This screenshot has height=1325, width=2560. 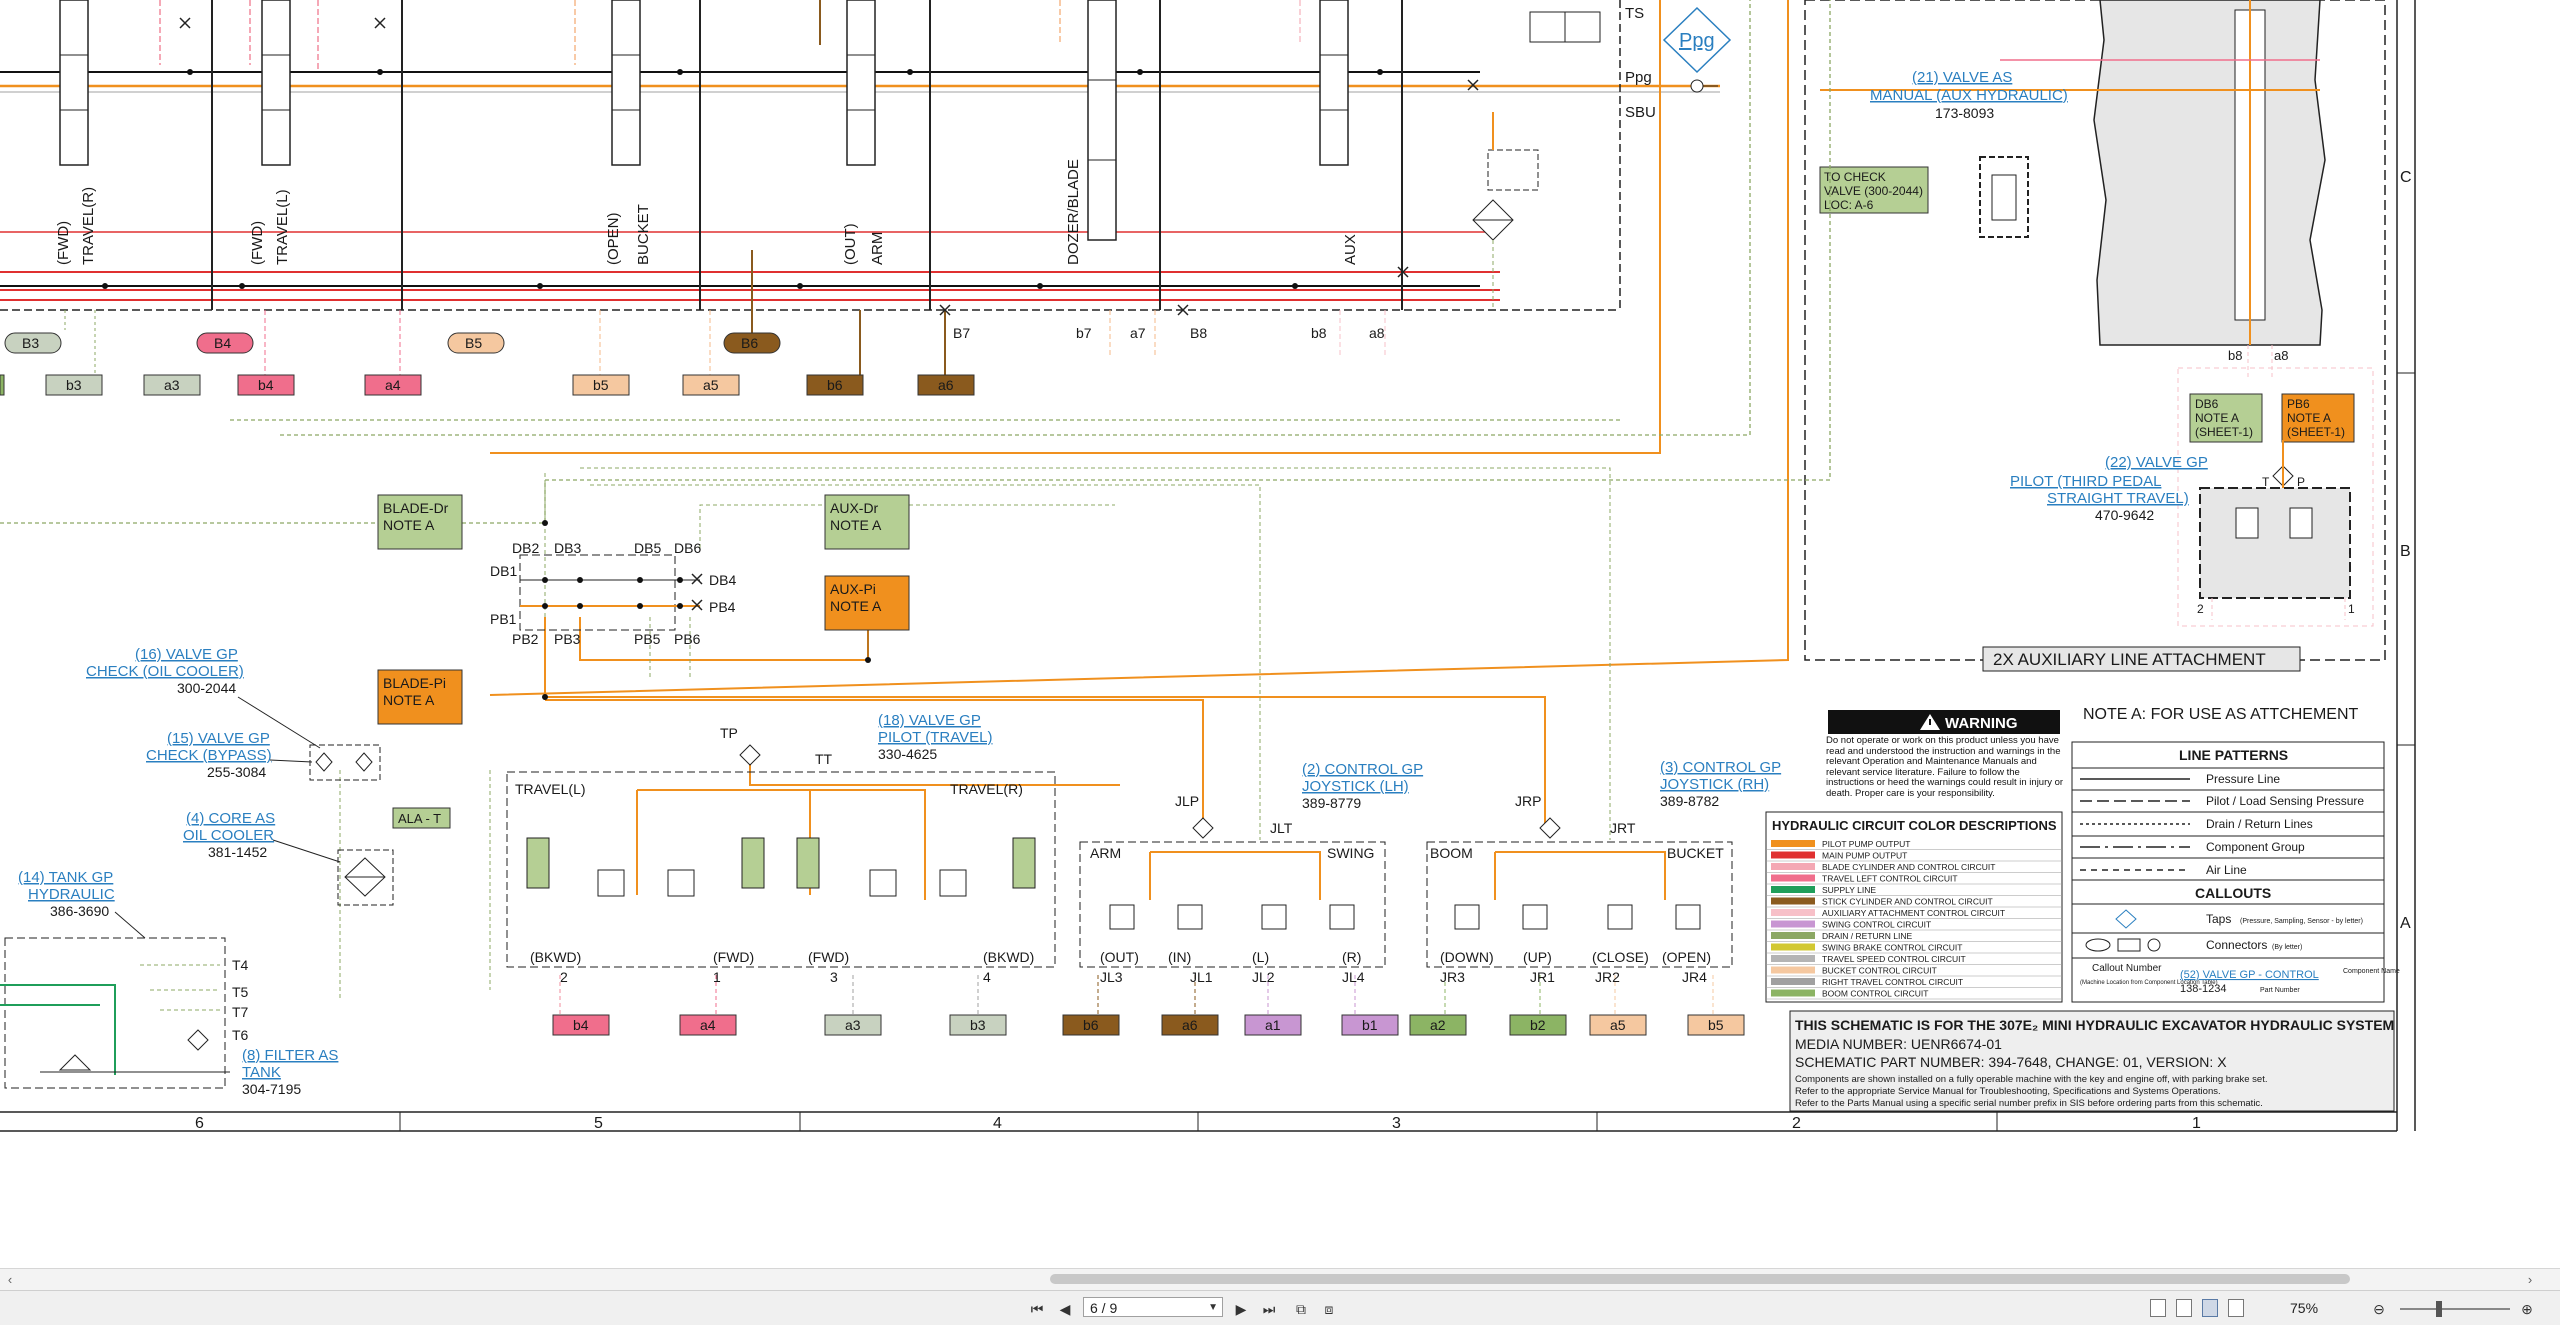 I want to click on callout-number-label: Callout Number, so click(x=2127, y=968).